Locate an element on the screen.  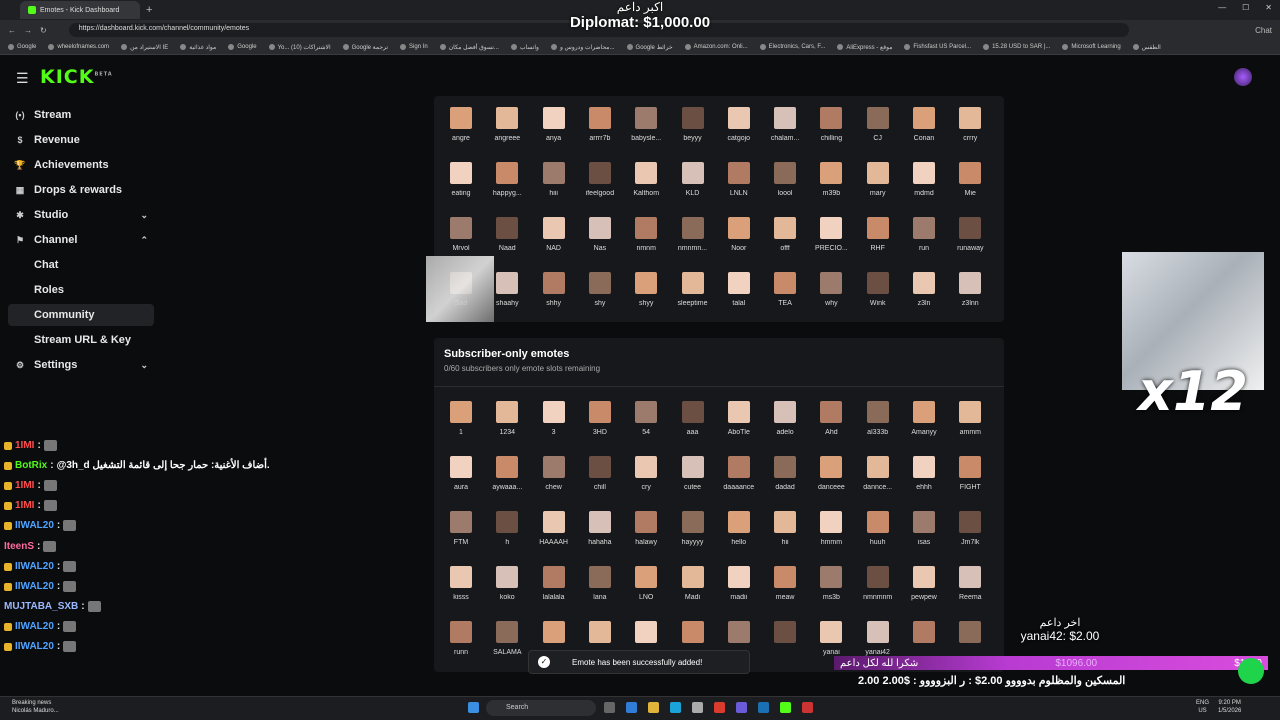
task-view-icon is located at coordinates (609, 707).